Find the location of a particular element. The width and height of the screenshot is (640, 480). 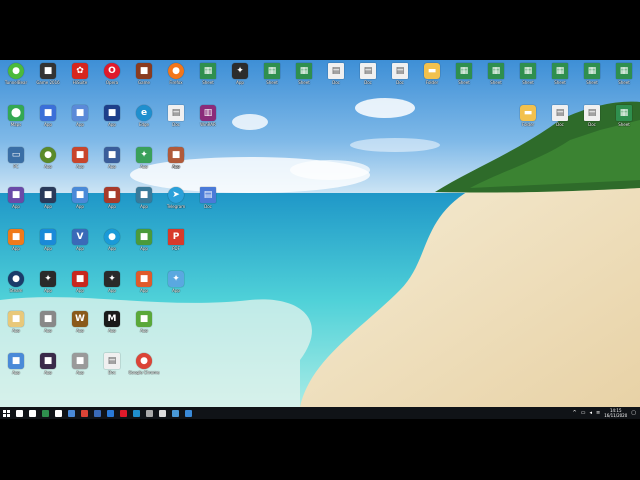

desktop-shortcut-label: Firefox is located at coordinates (176, 82).